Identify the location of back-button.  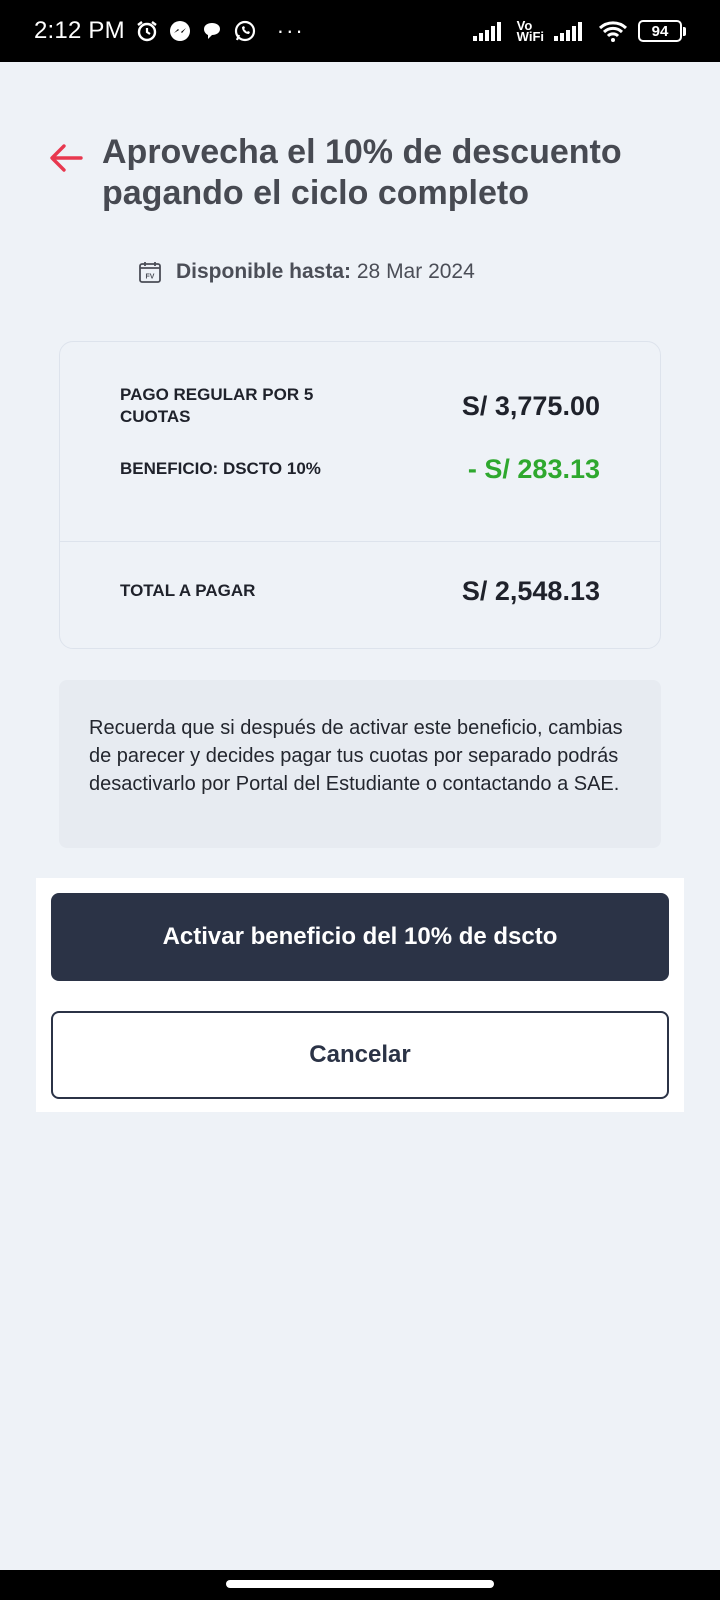
(66, 158).